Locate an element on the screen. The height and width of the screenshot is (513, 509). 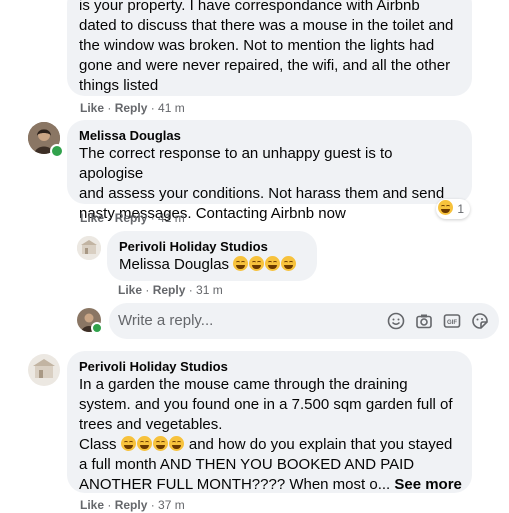
haha-reaction-icon is located at coordinates (445, 207).